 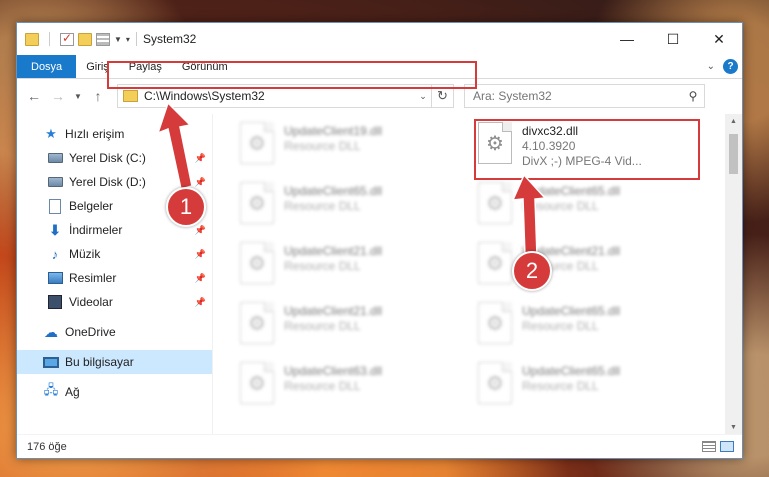 What do you see at coordinates (99, 362) in the screenshot?
I see `sidebar-item-label: Bu bilgisayar` at bounding box center [99, 362].